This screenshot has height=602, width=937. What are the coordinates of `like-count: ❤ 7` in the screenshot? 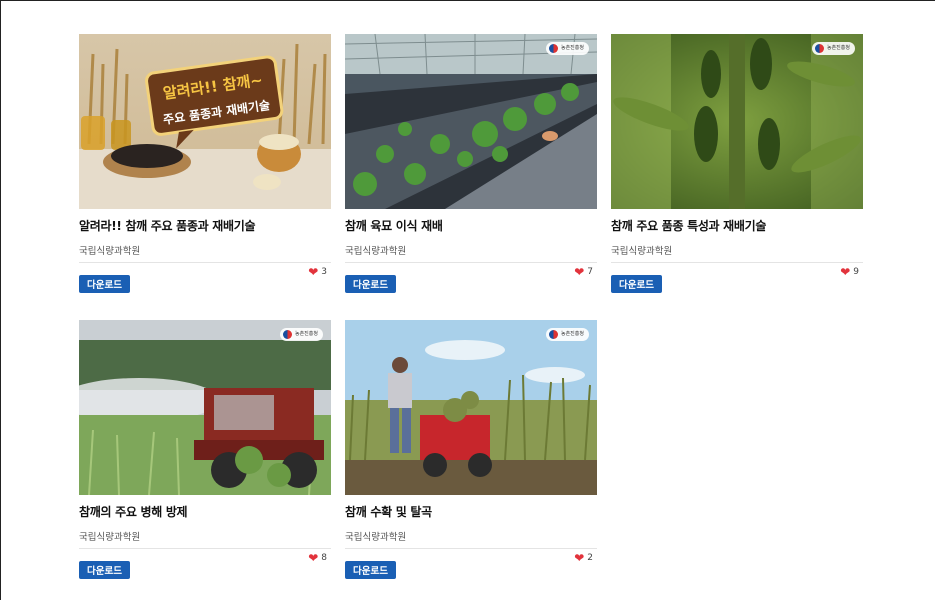 It's located at (583, 272).